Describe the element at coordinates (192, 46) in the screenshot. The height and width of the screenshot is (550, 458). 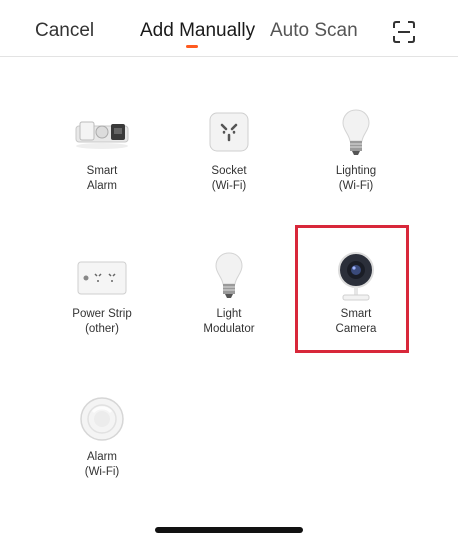
I see `active-tab-indicator` at that location.